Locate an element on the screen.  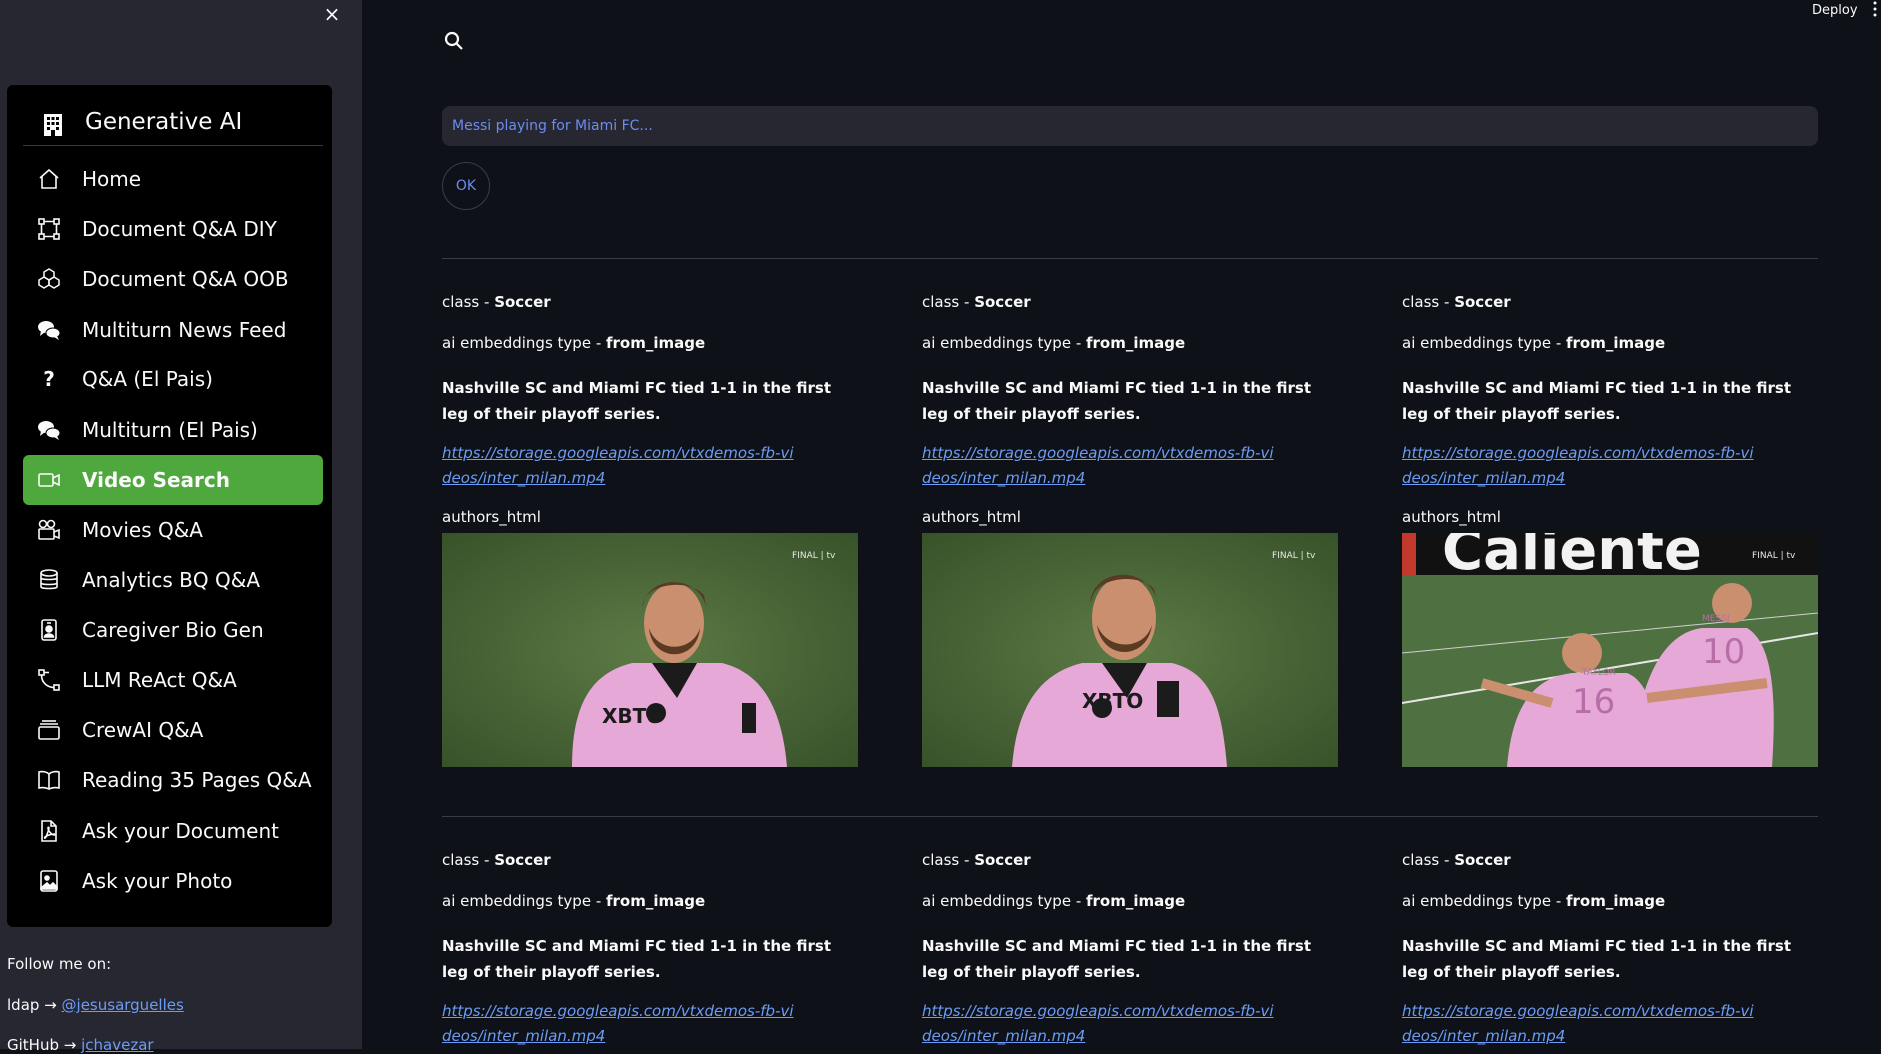
sidebar-item-qa-el-pais: ? Q&A (El Pais) is located at coordinates (173, 379).